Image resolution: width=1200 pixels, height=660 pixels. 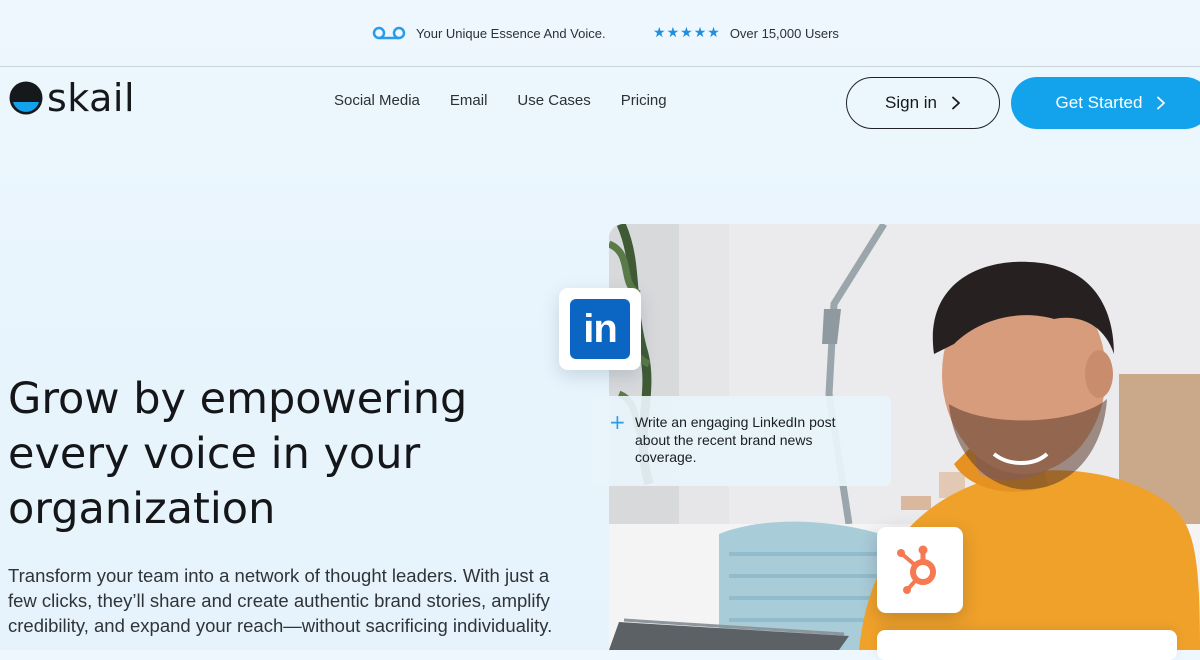 I want to click on logo-text: skail, so click(x=91, y=98).